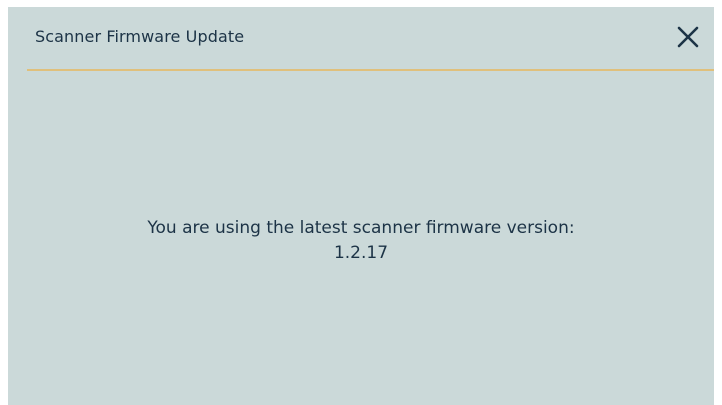 The image size is (722, 405). I want to click on firmware-version-value: 1.2.17, so click(361, 253).